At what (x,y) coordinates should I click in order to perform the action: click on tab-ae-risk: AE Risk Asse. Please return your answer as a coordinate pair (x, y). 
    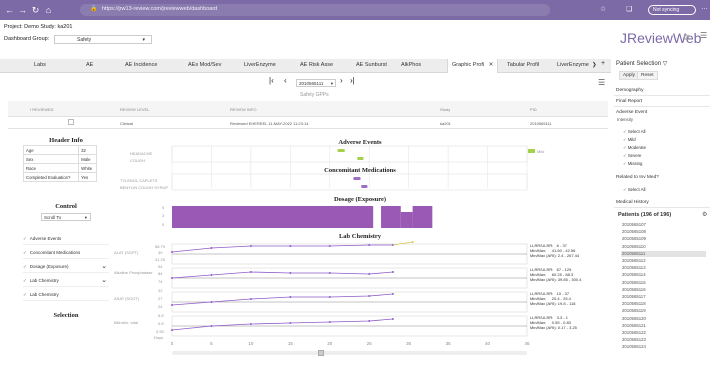
    Looking at the image, I should click on (316, 65).